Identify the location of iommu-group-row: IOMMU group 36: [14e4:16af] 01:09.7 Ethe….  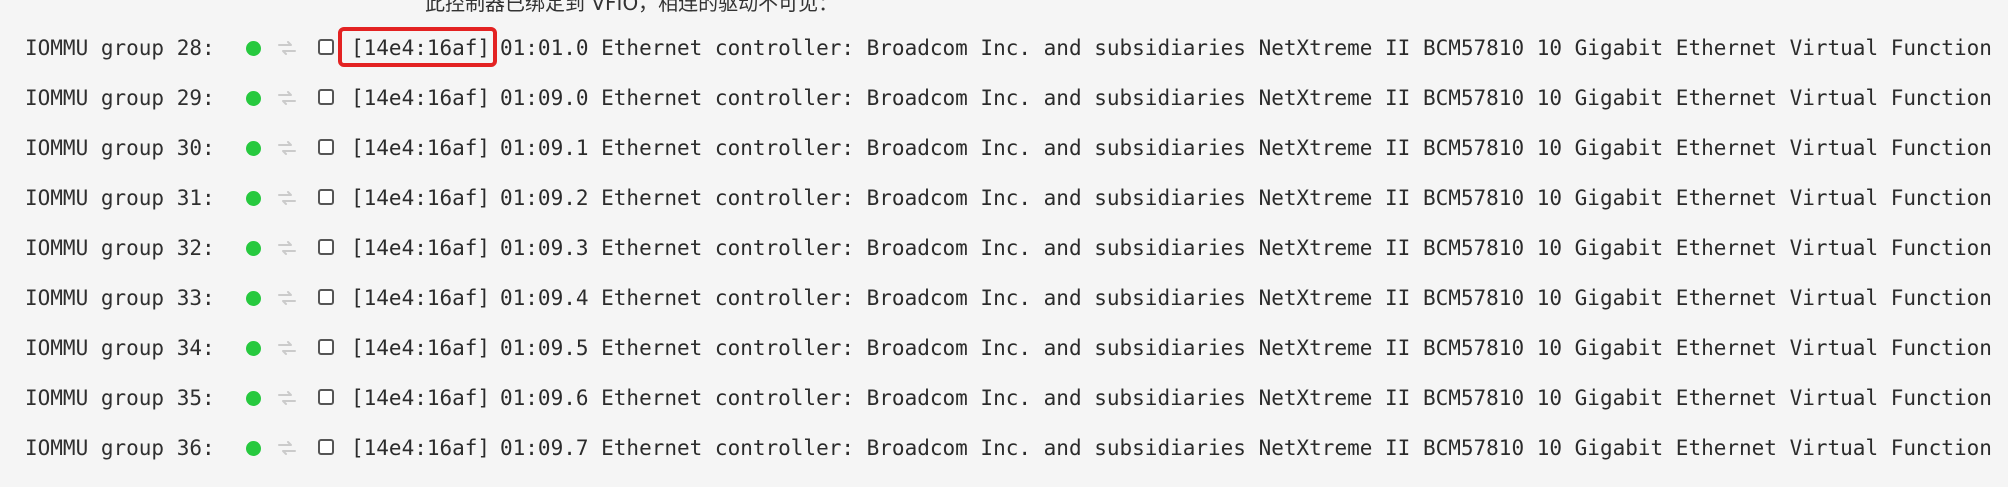
(1004, 448).